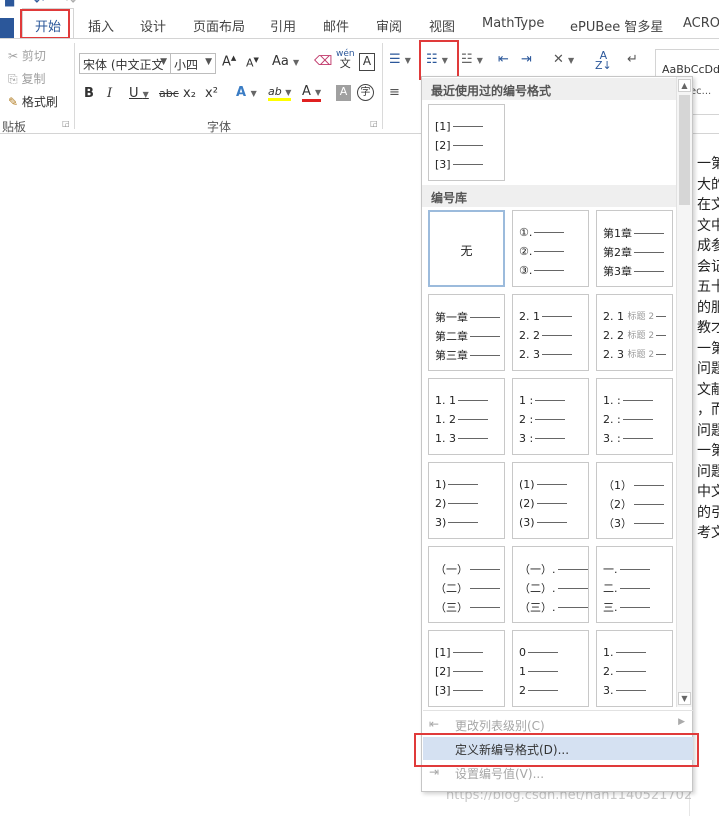 This screenshot has width=719, height=816. I want to click on font-launcher-icon: ◲, so click(374, 123).